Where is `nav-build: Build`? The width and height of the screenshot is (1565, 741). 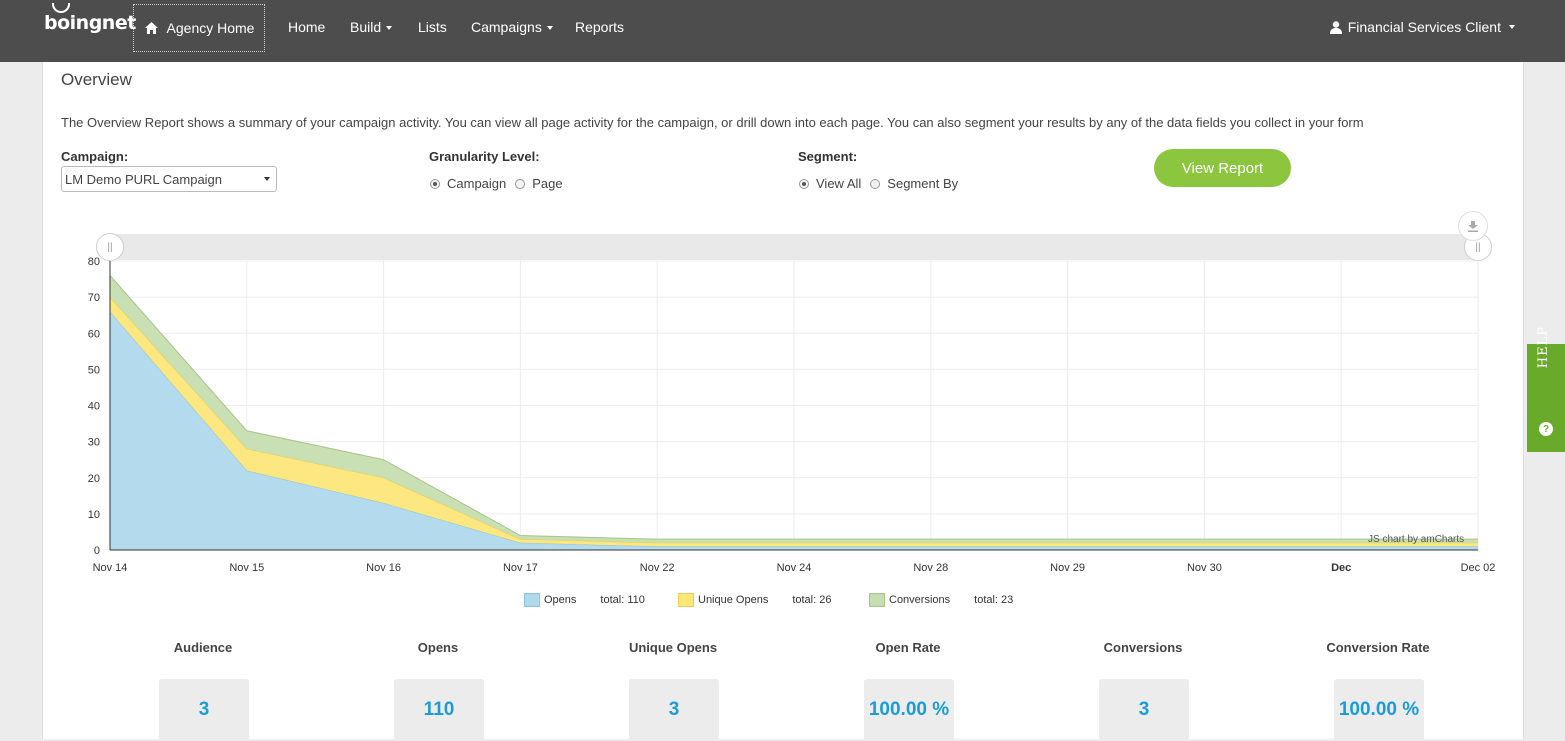
nav-build: Build is located at coordinates (371, 27).